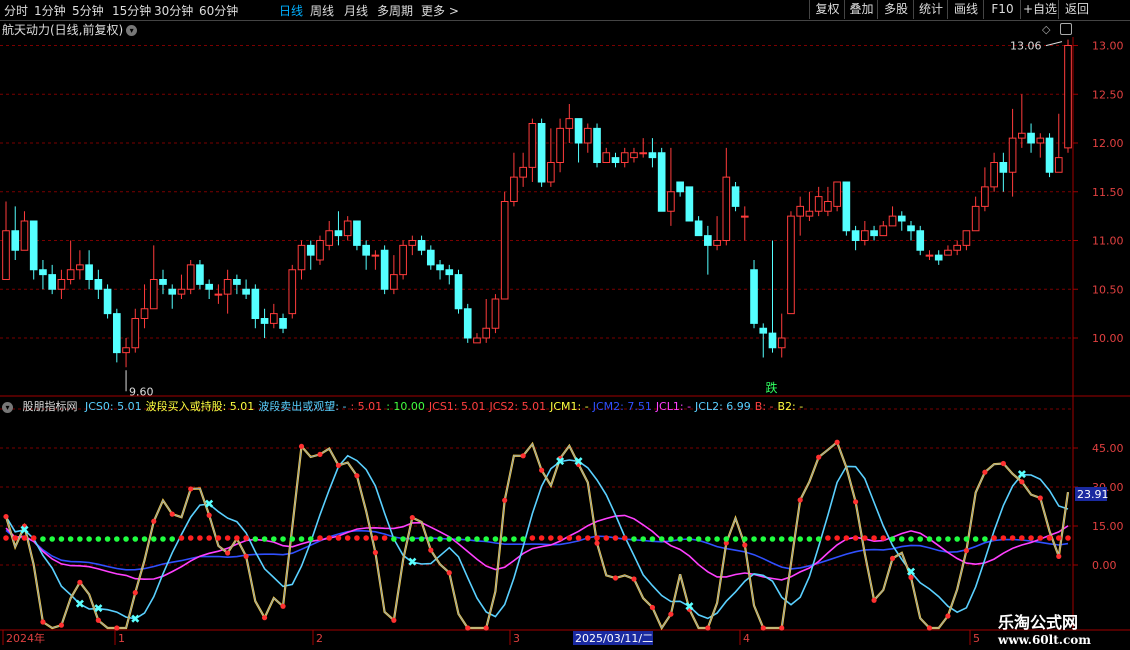 The height and width of the screenshot is (650, 1130). I want to click on legend-item-11: B: -, so click(764, 406).